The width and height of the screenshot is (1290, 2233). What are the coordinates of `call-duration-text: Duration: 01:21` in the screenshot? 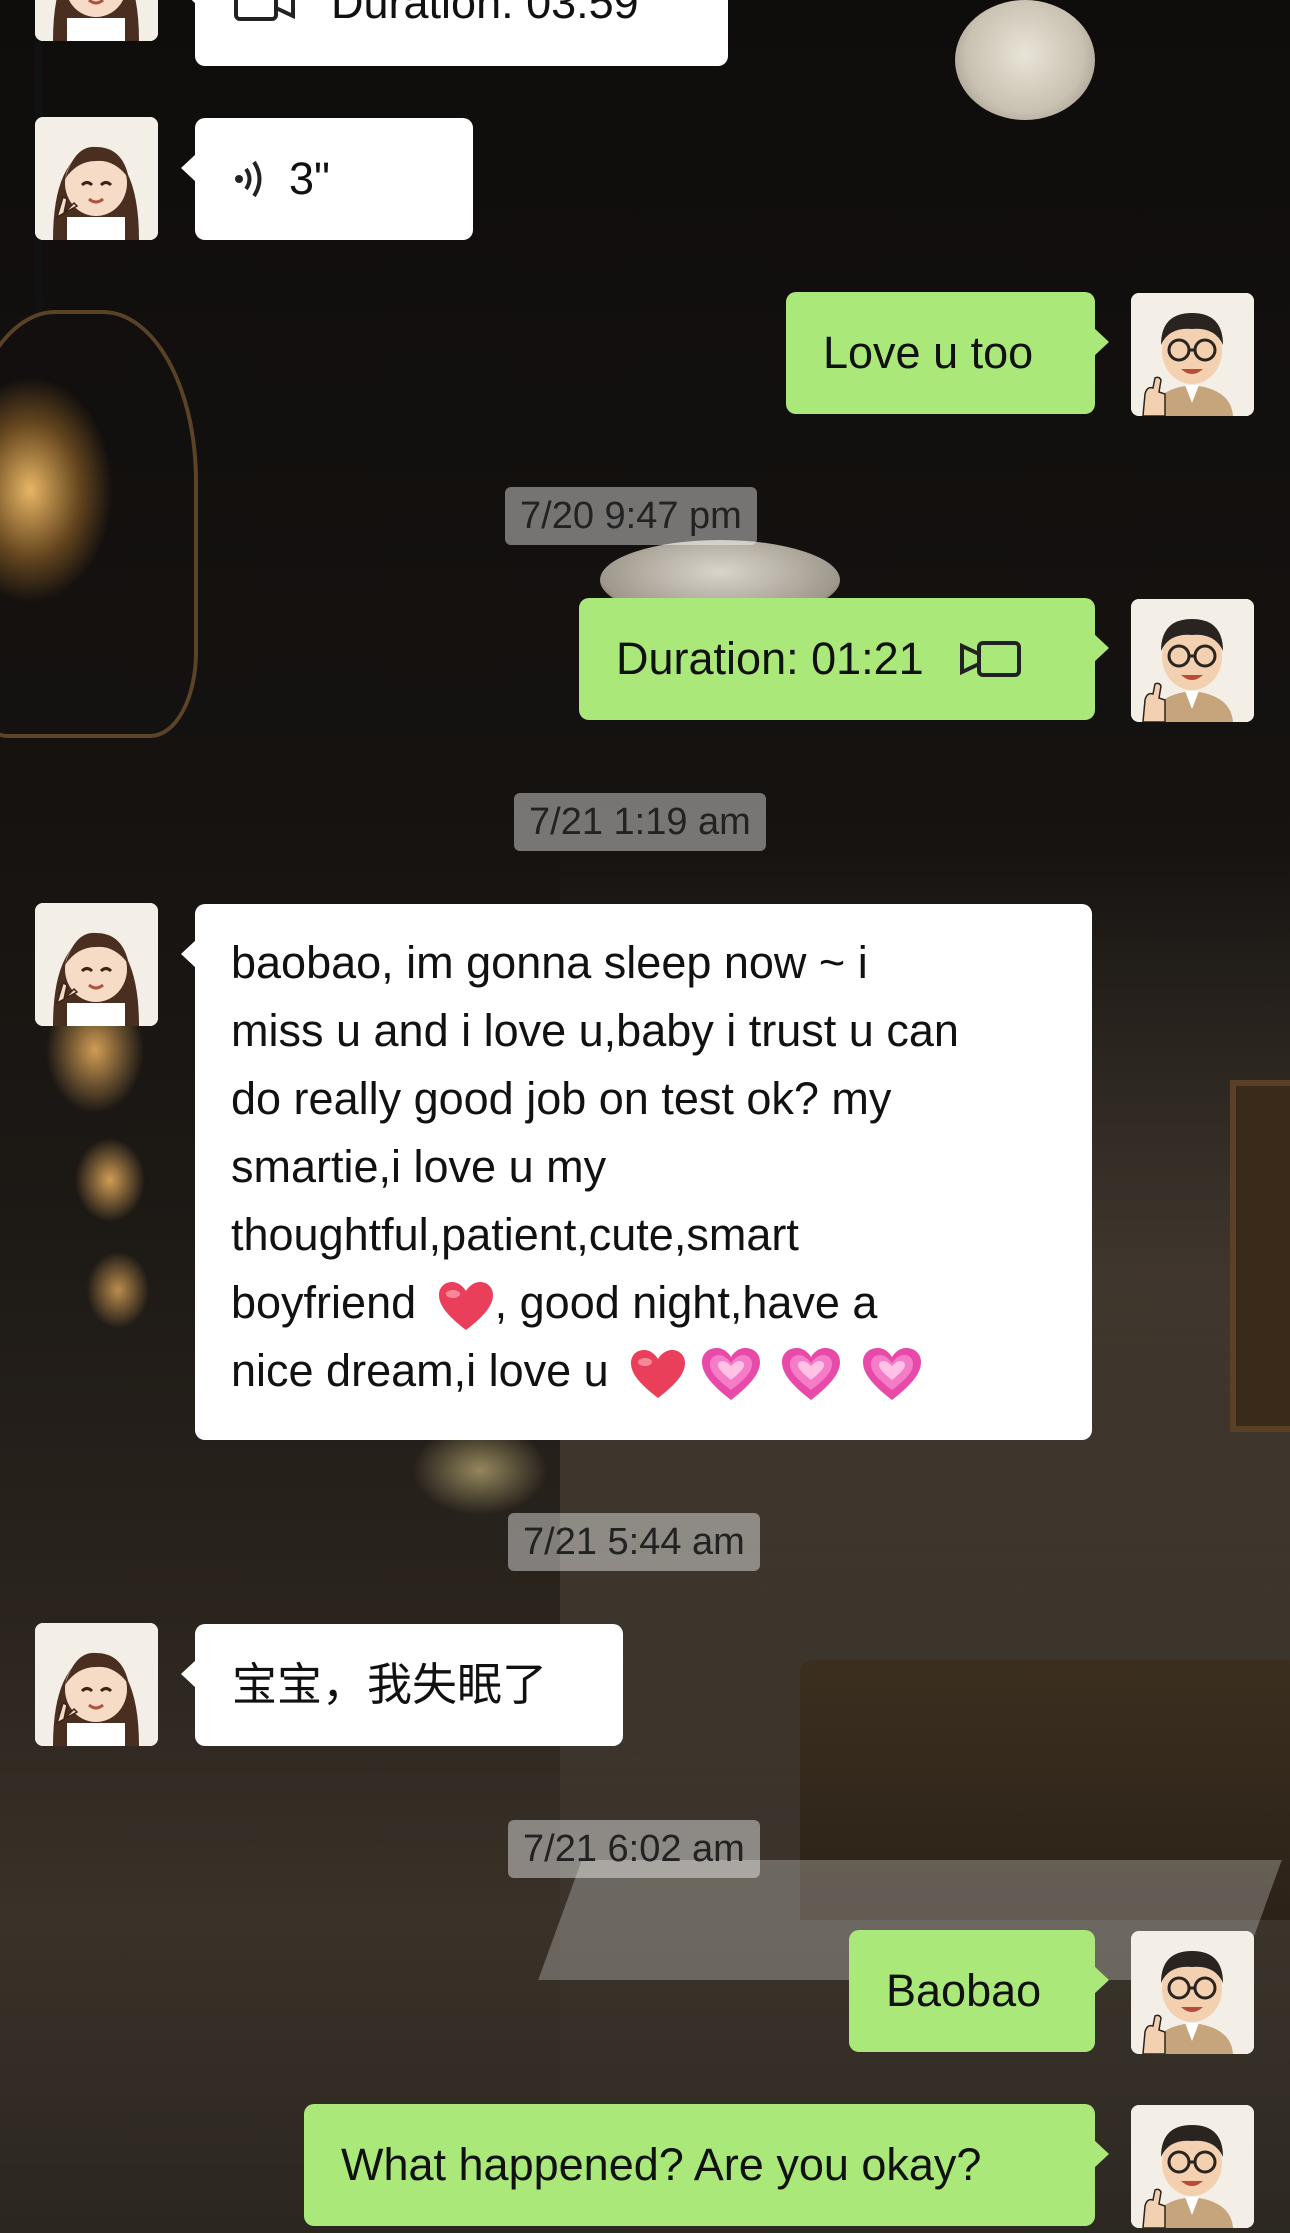 It's located at (770, 658).